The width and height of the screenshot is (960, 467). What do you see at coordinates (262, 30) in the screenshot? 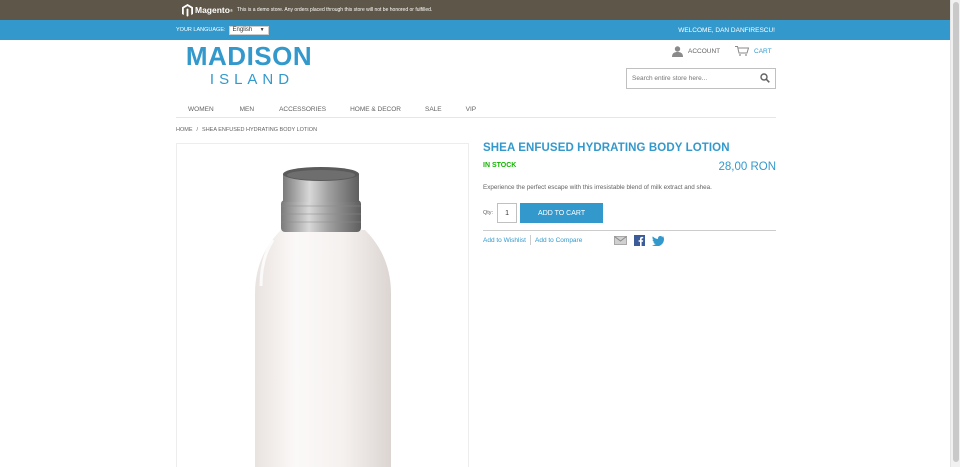
I see `chevron-down-icon: ▼` at bounding box center [262, 30].